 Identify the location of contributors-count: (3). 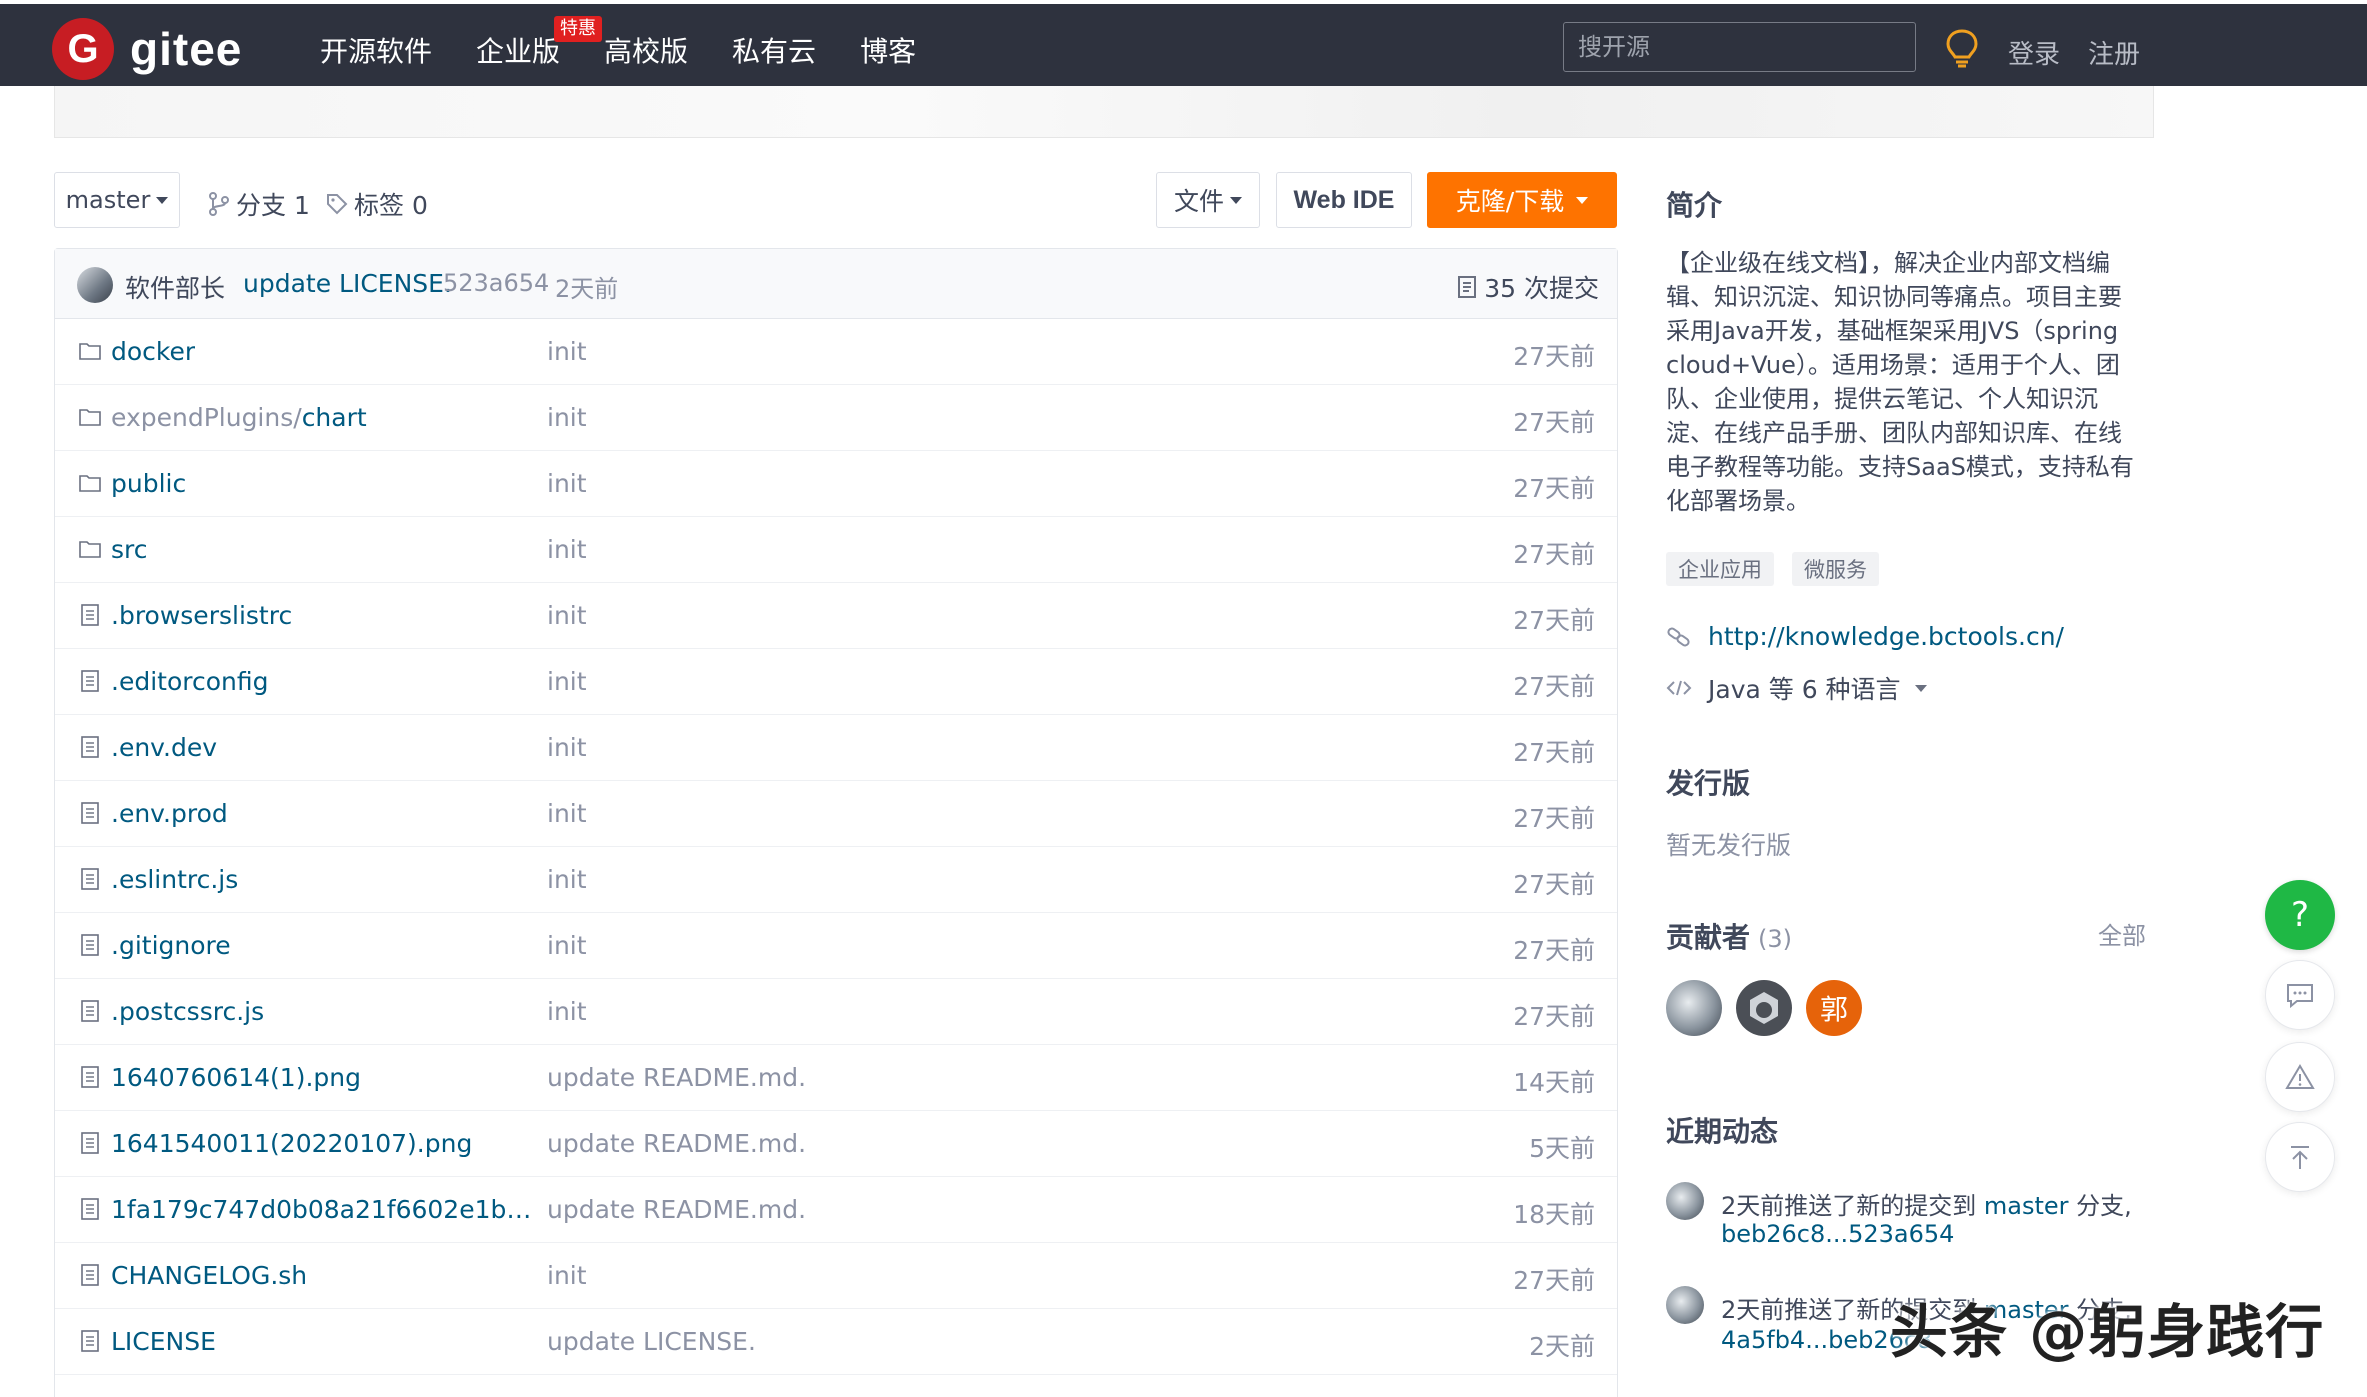
(1775, 939).